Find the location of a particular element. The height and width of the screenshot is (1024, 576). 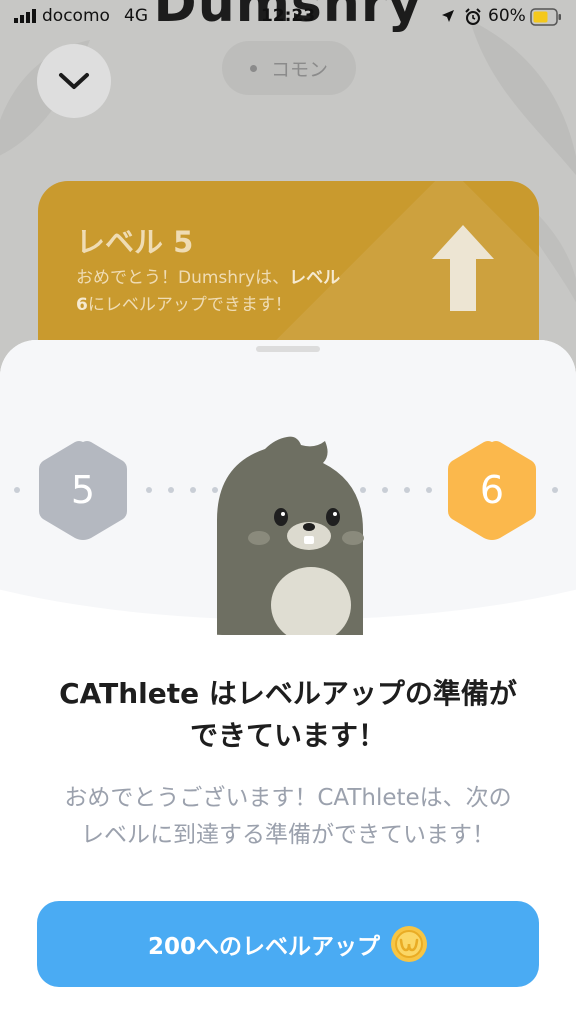

location-icon is located at coordinates (448, 16).